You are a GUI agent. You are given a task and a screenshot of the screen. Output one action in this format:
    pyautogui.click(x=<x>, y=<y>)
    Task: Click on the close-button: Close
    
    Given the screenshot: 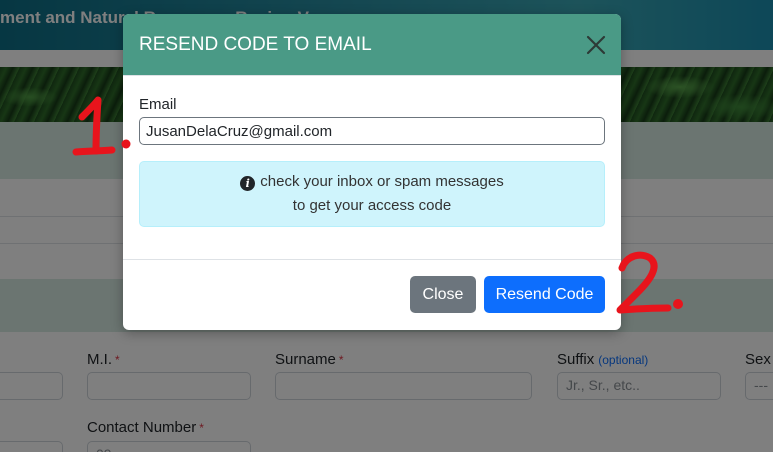 What is the action you would take?
    pyautogui.click(x=443, y=294)
    